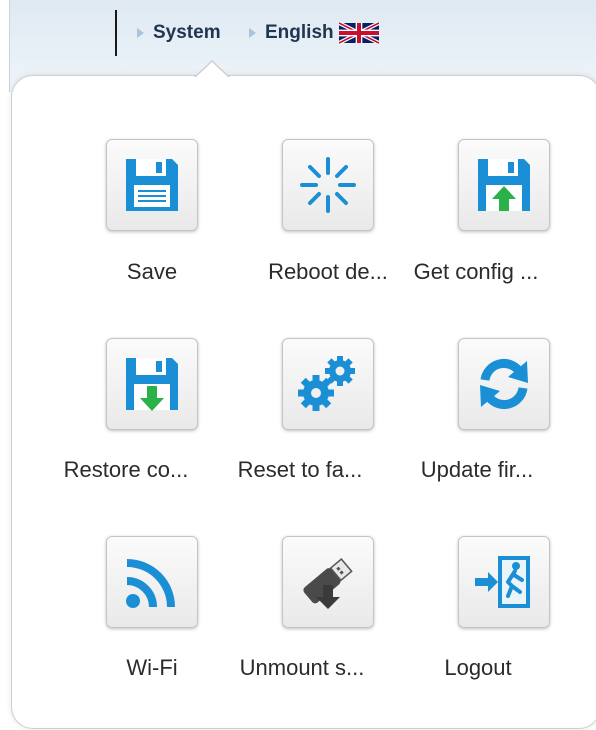 The width and height of the screenshot is (596, 730). I want to click on unmount-storage-button, so click(328, 582).